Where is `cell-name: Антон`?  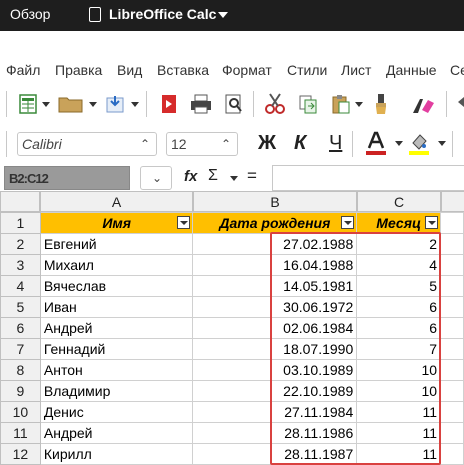
cell-name: Антон is located at coordinates (116, 370).